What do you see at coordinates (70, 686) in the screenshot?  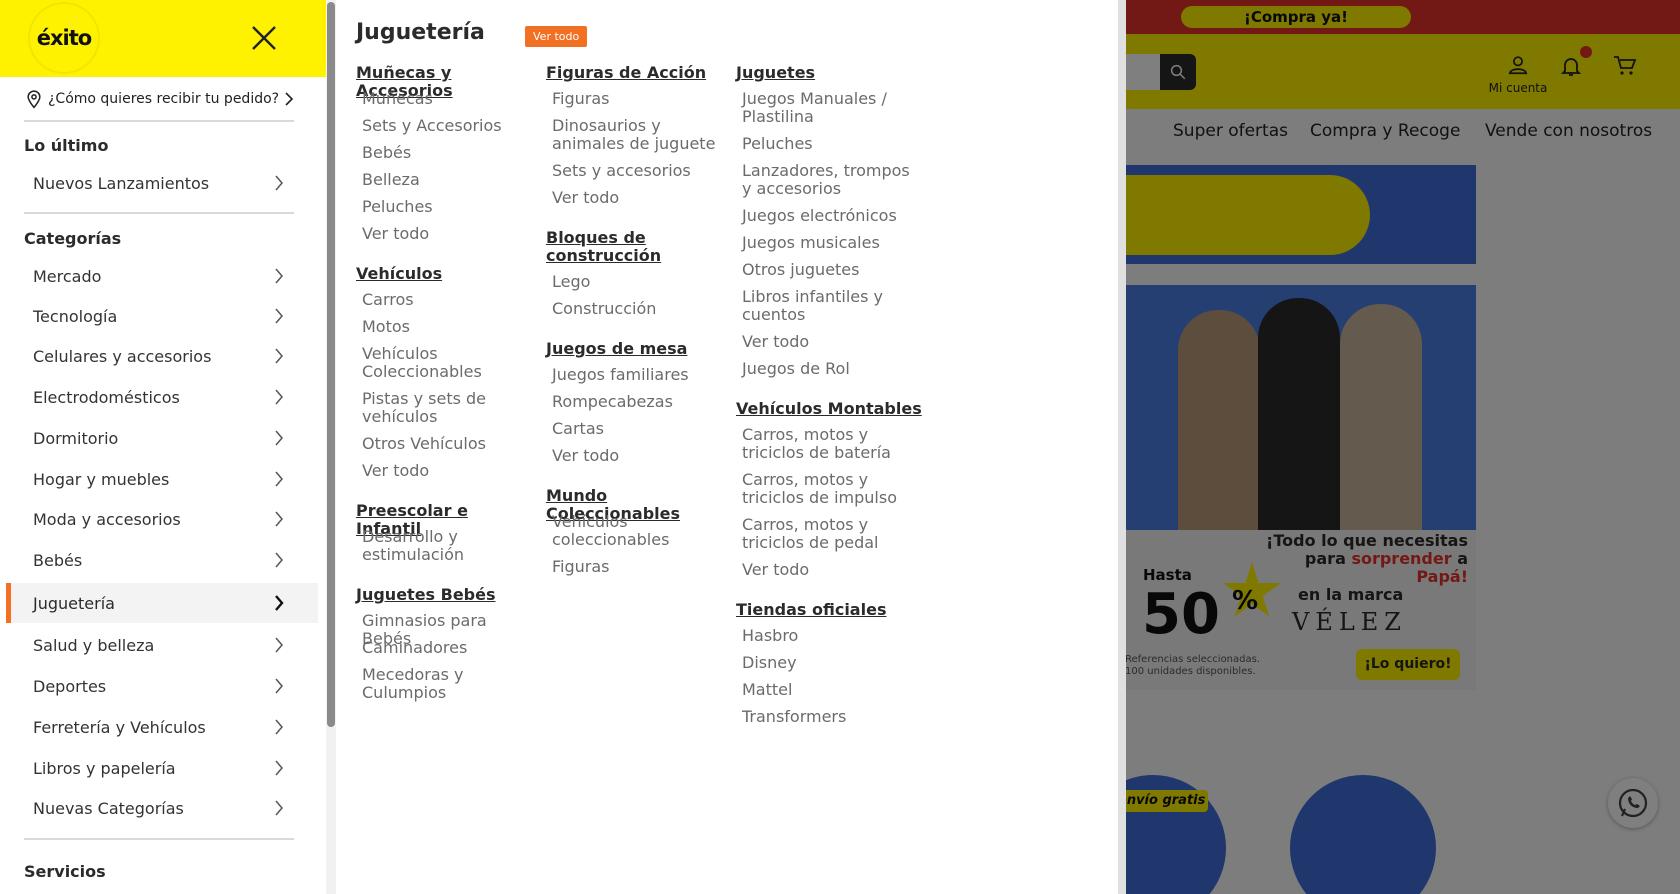 I see `sidebar-item-label: Deportes` at bounding box center [70, 686].